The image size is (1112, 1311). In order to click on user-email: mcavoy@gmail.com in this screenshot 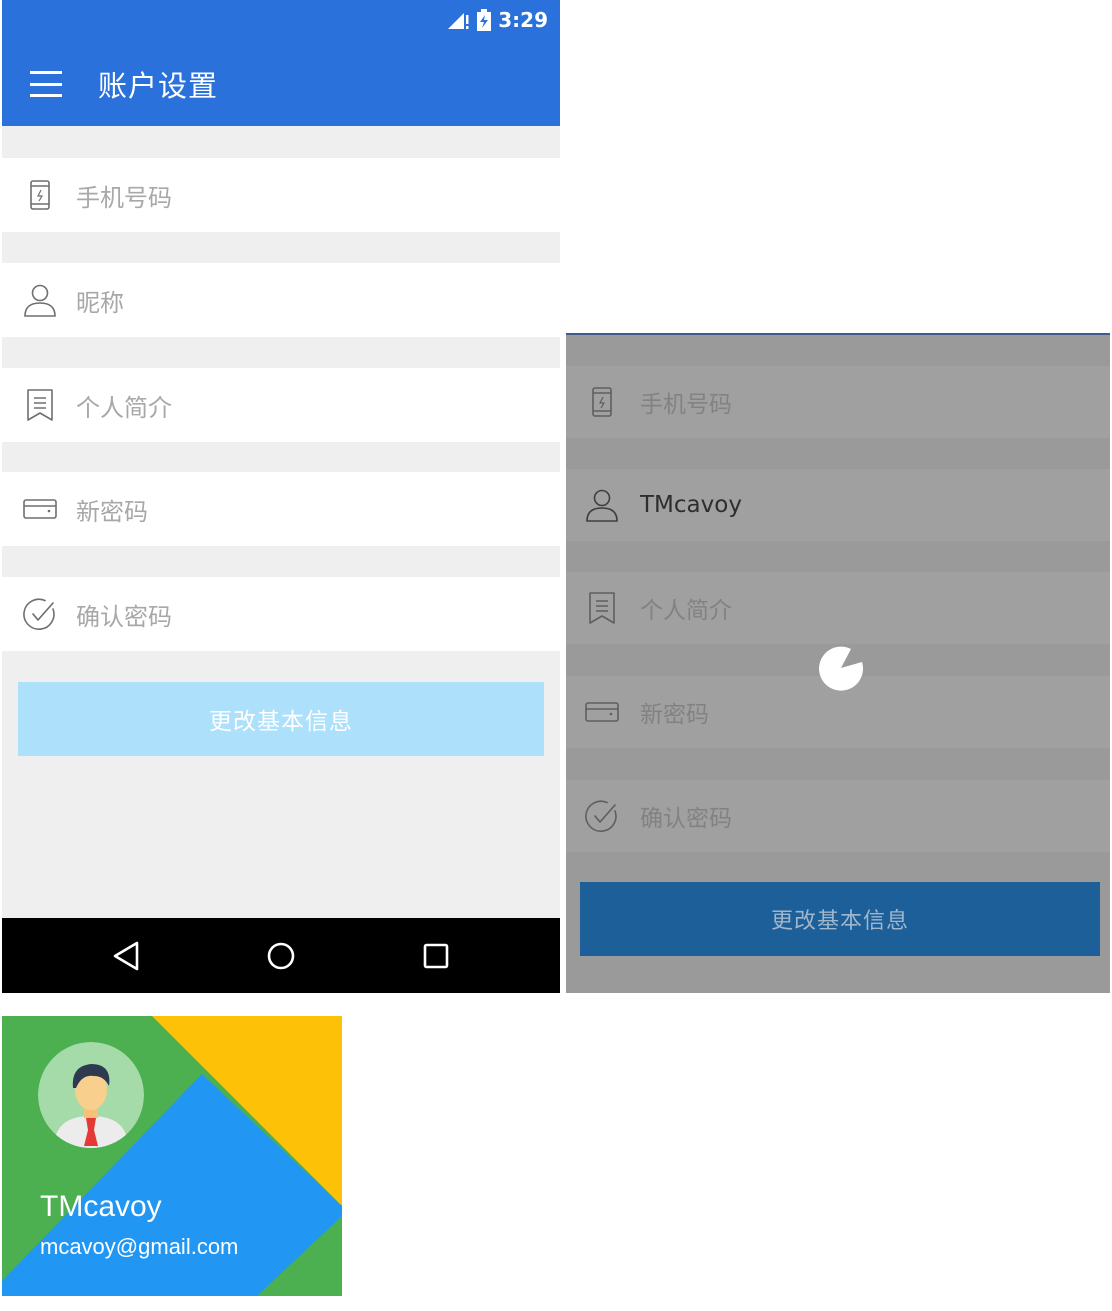, I will do `click(139, 1246)`.